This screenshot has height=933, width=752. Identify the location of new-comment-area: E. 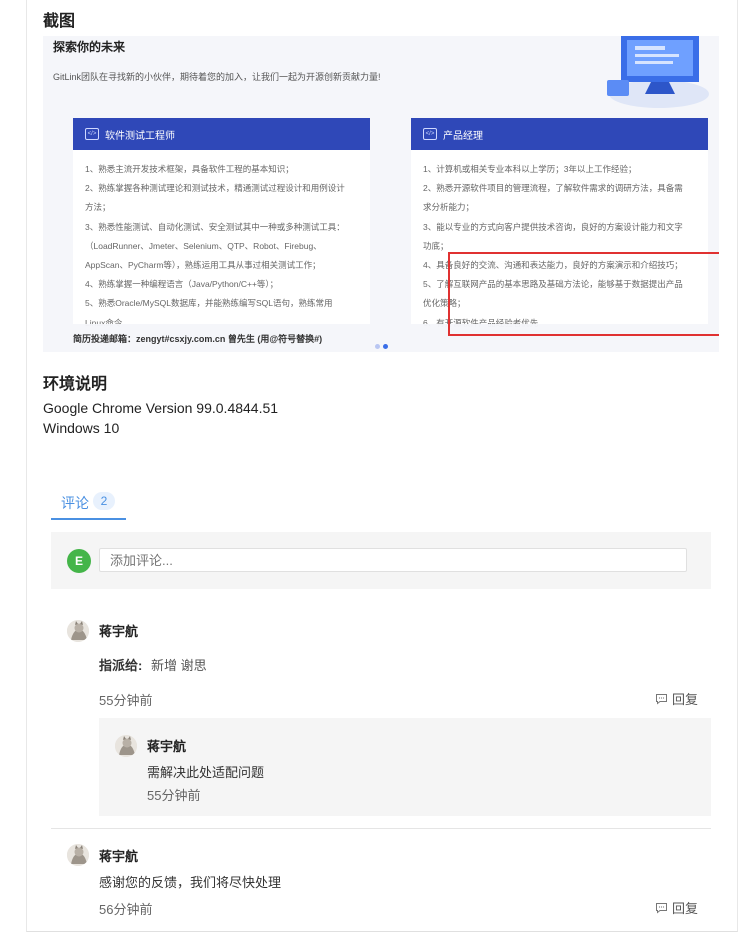
(381, 560).